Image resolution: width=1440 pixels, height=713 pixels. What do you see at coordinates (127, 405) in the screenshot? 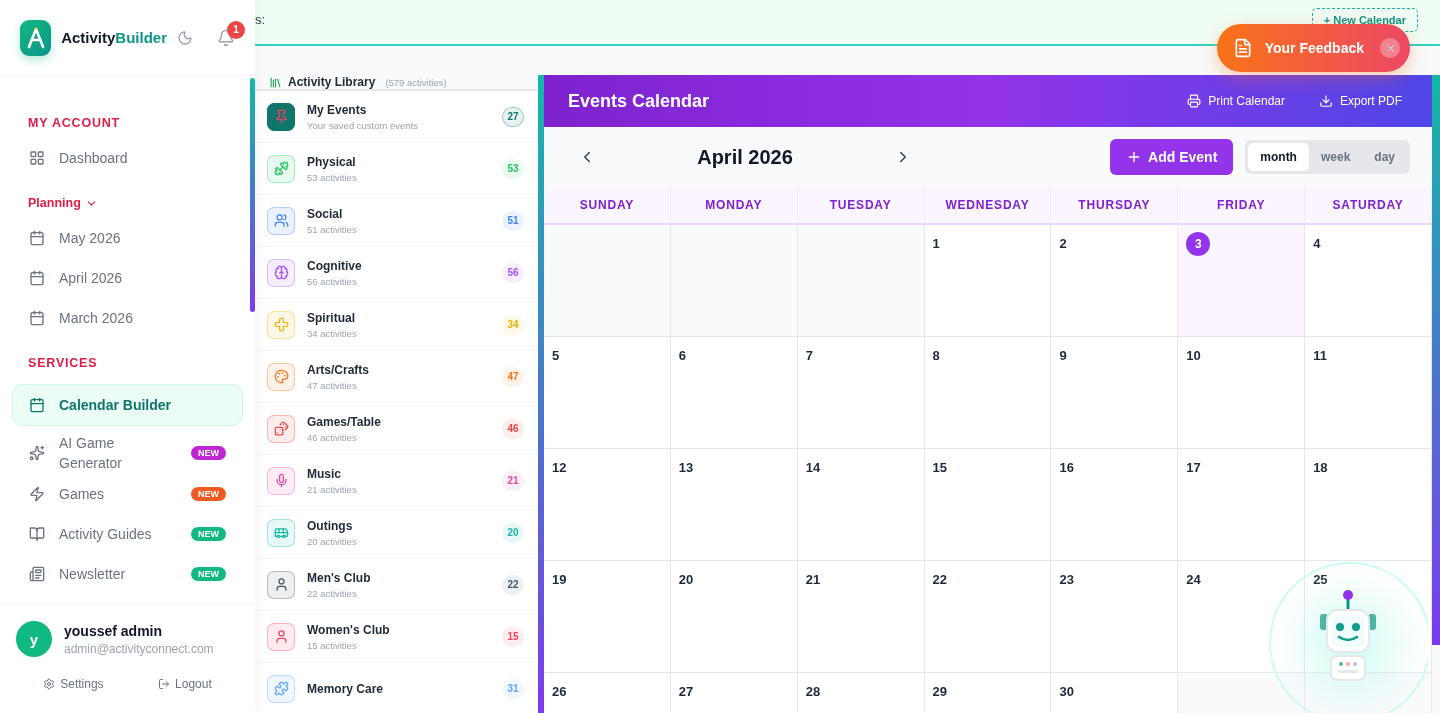
I see `nav-item: Calendar Builder` at bounding box center [127, 405].